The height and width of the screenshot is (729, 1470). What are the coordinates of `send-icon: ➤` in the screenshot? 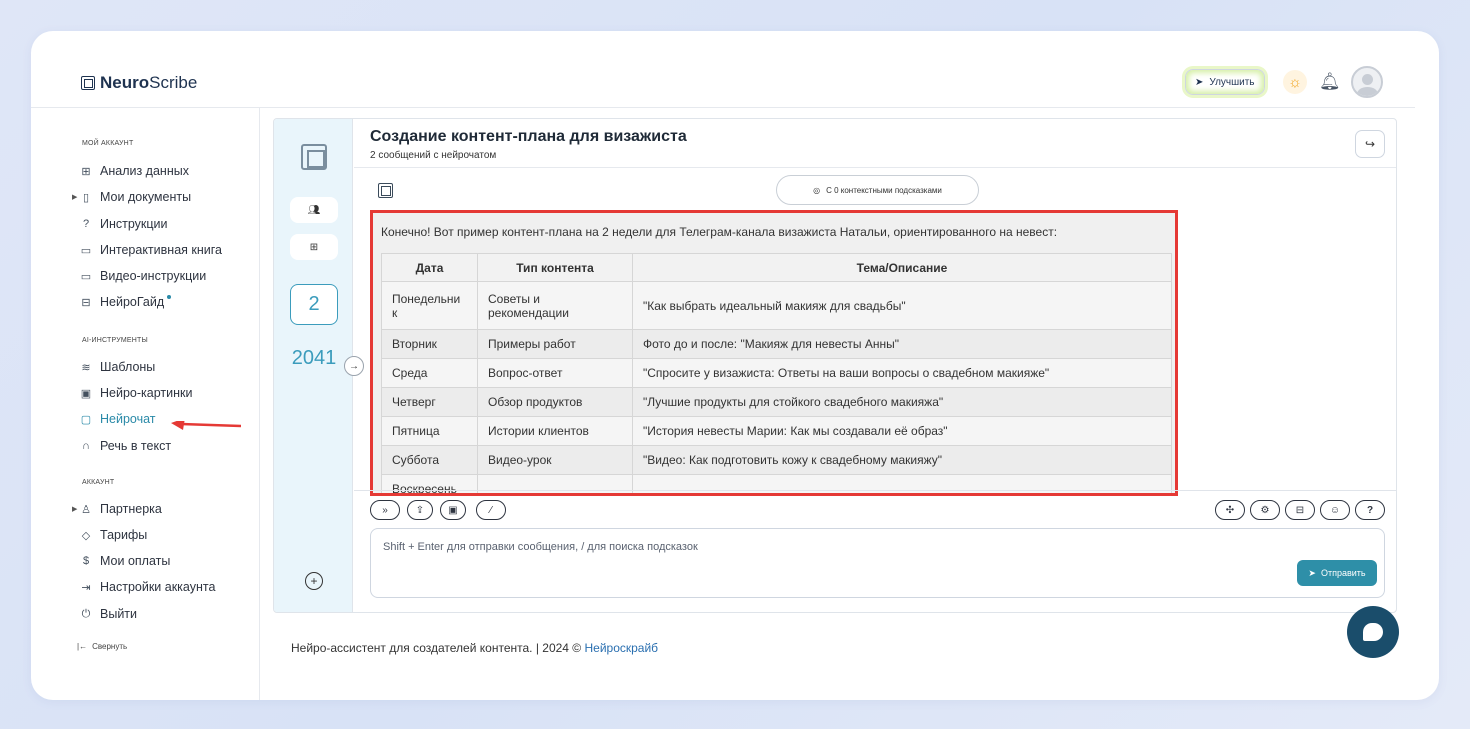 It's located at (1312, 572).